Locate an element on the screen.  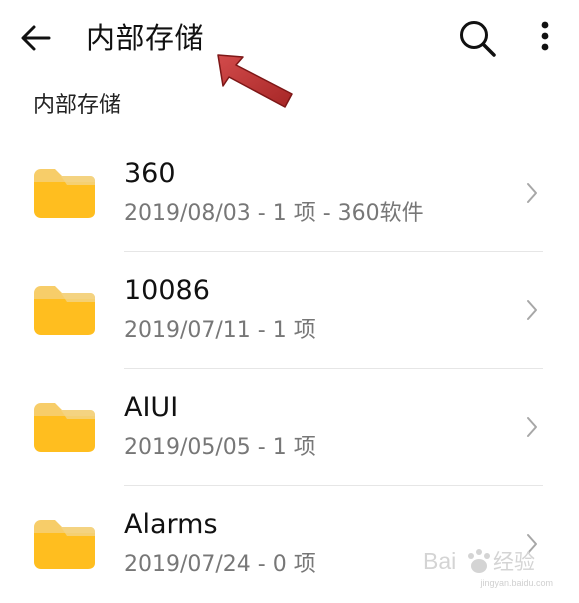
folder-name: 360 is located at coordinates (150, 173).